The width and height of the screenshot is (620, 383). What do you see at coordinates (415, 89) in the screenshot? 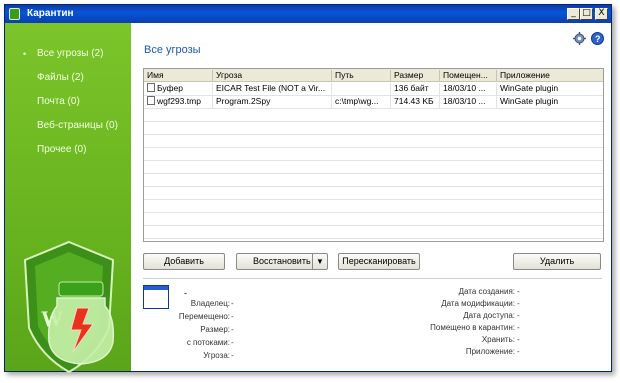
I see `cell-size: 136 байт` at bounding box center [415, 89].